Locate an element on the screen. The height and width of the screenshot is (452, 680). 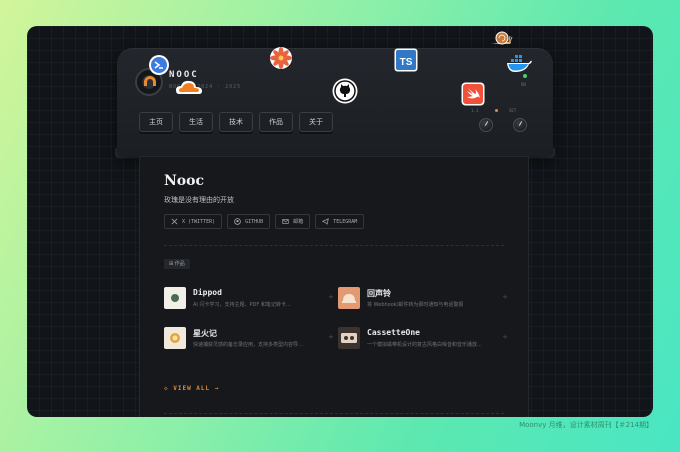
social-email-label: 邮箱 is located at coordinates (298, 222).